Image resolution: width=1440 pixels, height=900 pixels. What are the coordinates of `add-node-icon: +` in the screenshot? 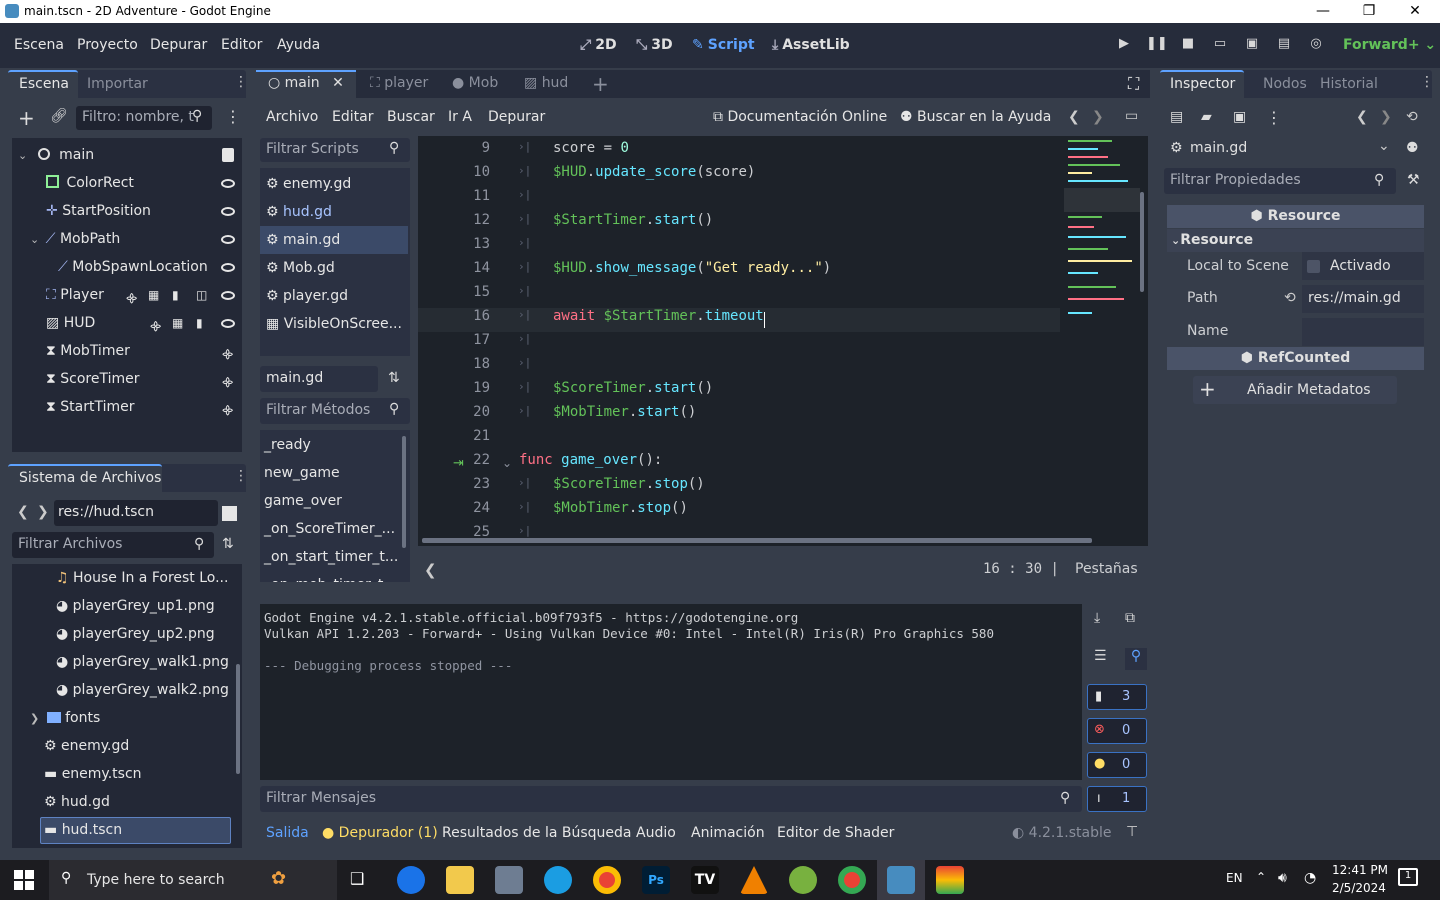 It's located at (26, 118).